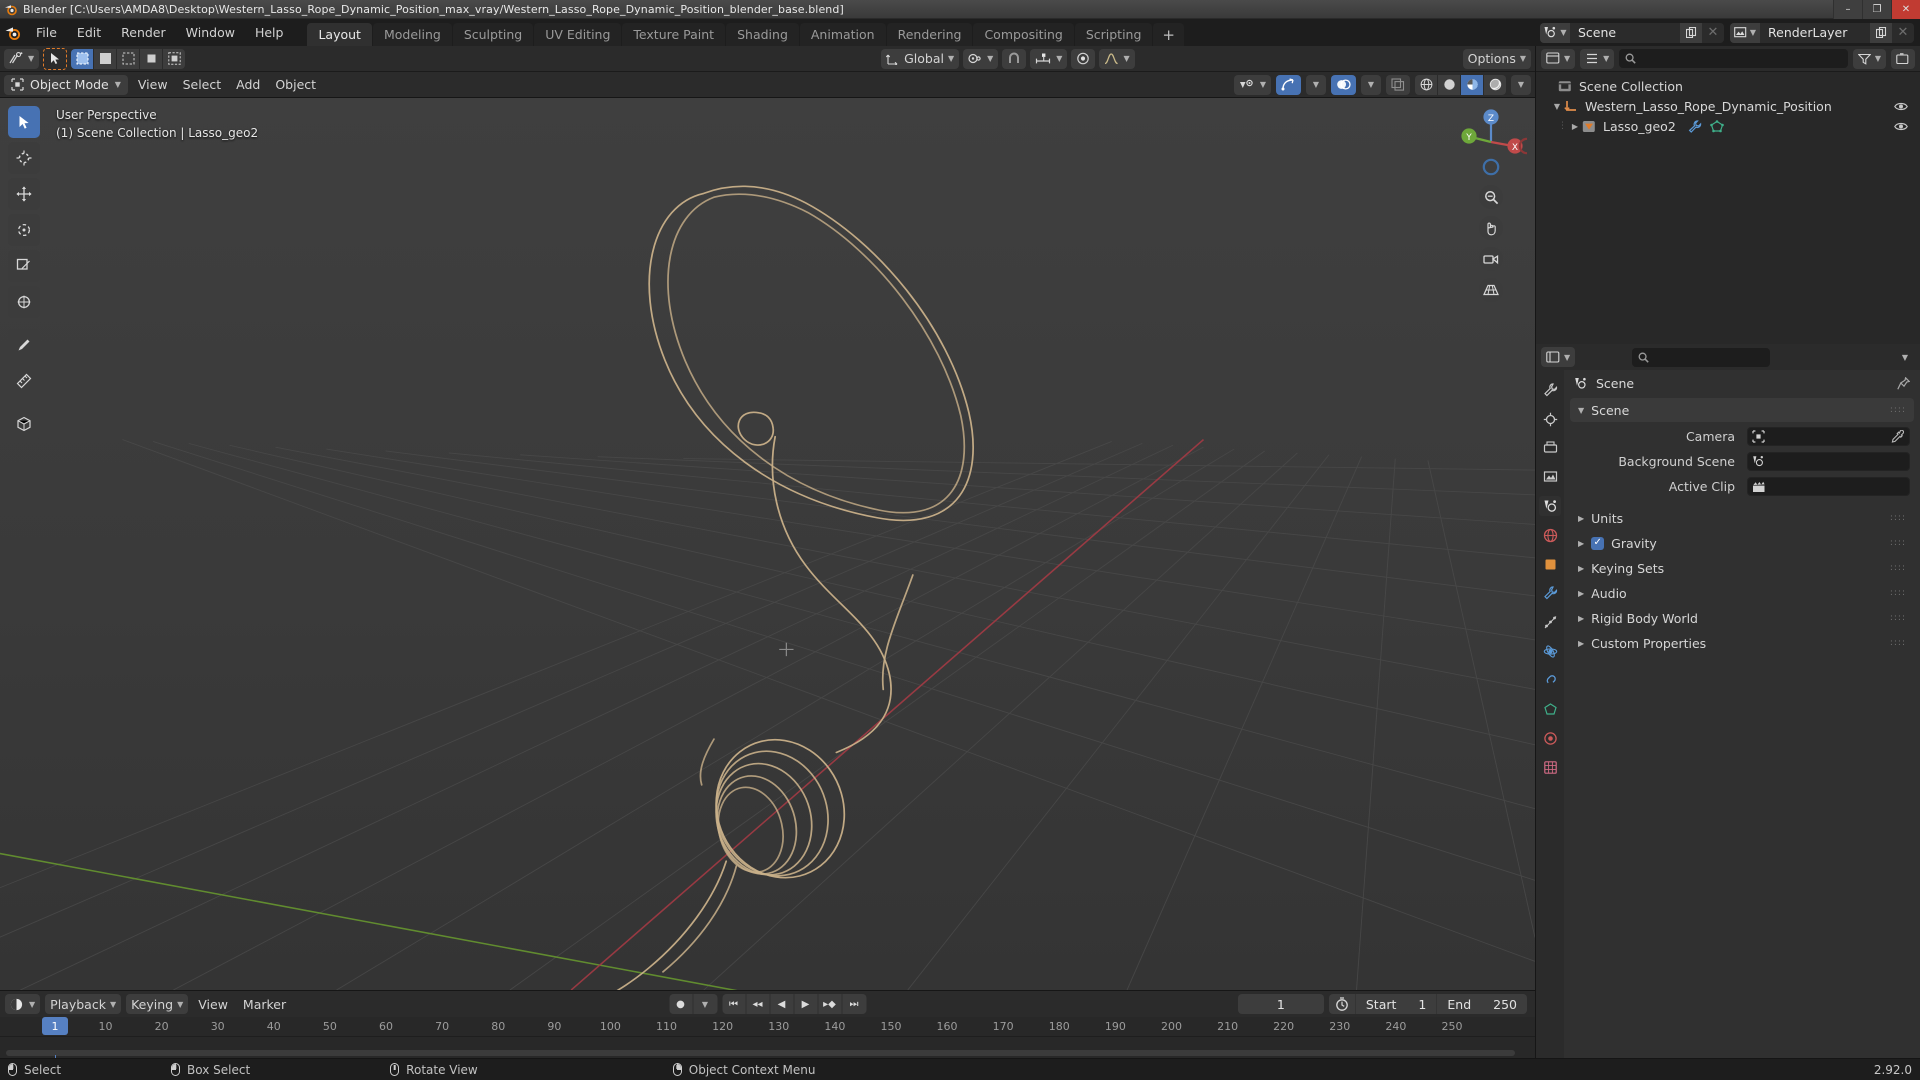  Describe the element at coordinates (1550, 506) in the screenshot. I see `tab-scene-icon` at that location.